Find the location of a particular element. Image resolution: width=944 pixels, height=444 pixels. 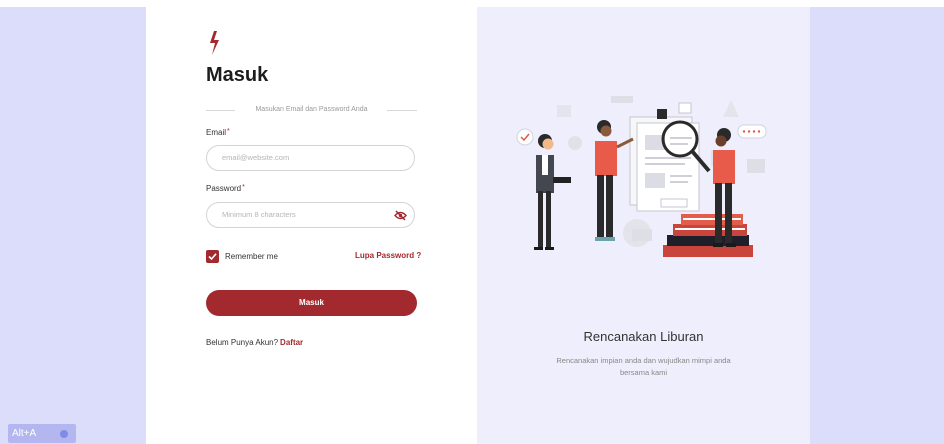

assistant-dot-icon is located at coordinates (64, 434).